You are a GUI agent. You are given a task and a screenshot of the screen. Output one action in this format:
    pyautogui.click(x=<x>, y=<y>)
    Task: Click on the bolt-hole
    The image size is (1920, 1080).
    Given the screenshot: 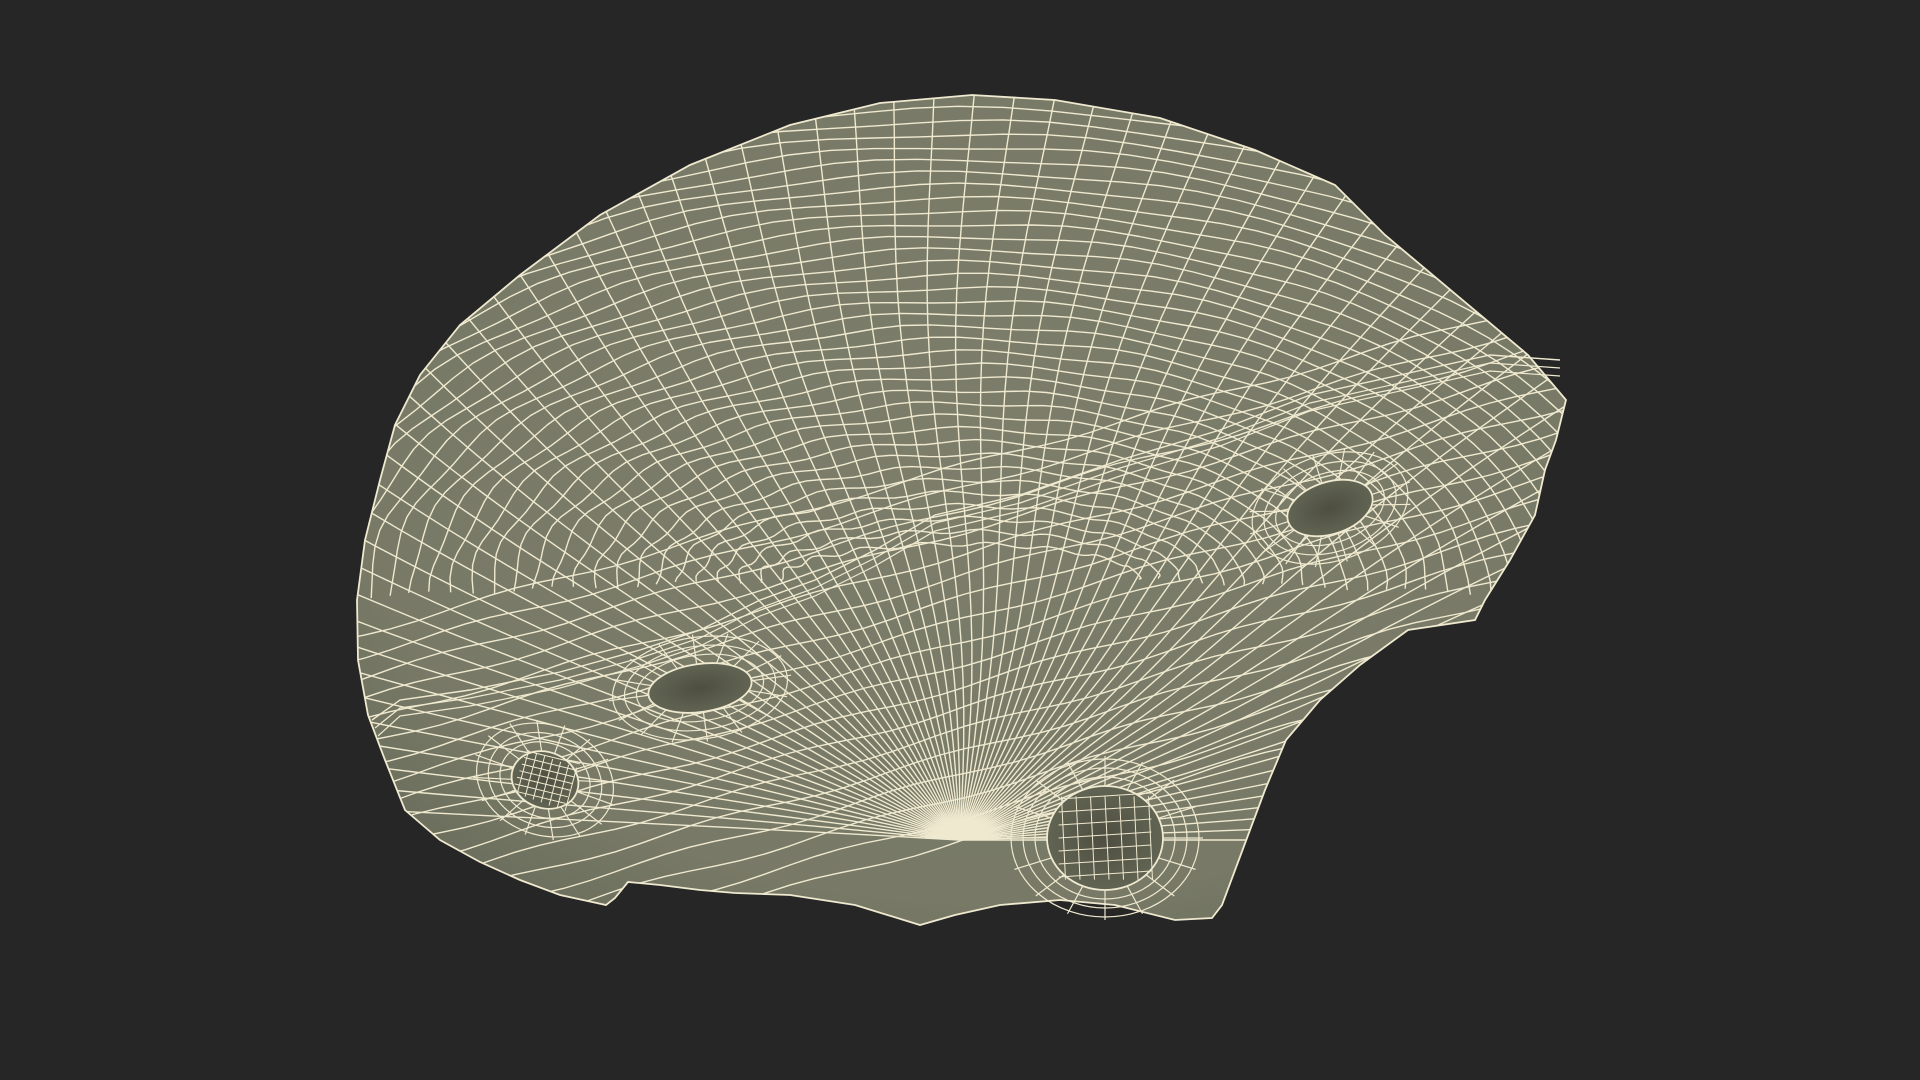 What is the action you would take?
    pyautogui.click(x=1105, y=838)
    